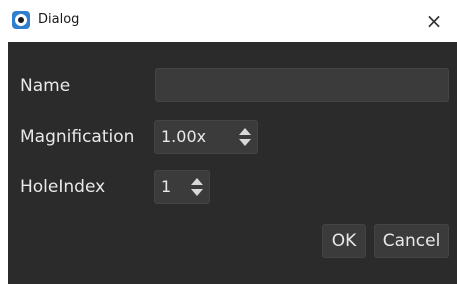  I want to click on cancel-button: Cancel, so click(411, 241).